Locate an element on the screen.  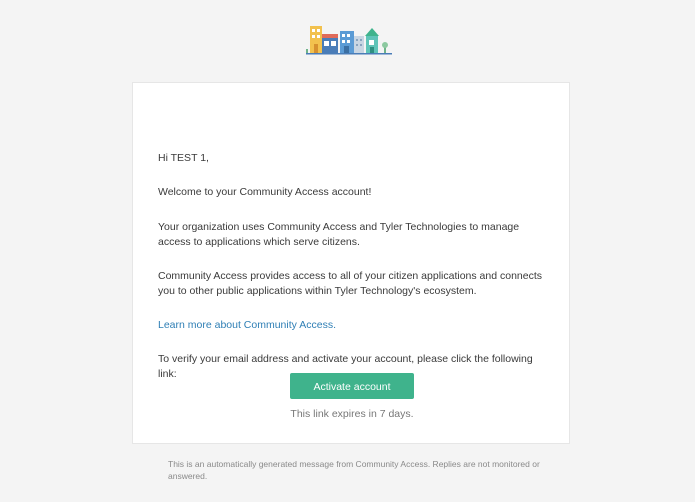
learn-more-link: Learn more about Community Access. is located at coordinates (247, 325).